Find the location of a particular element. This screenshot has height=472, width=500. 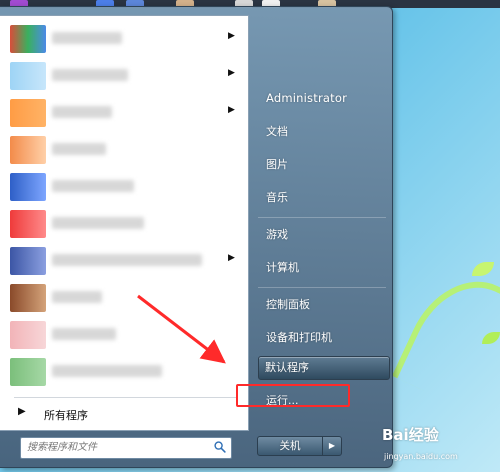

annotation-highlight-box is located at coordinates (293, 395).